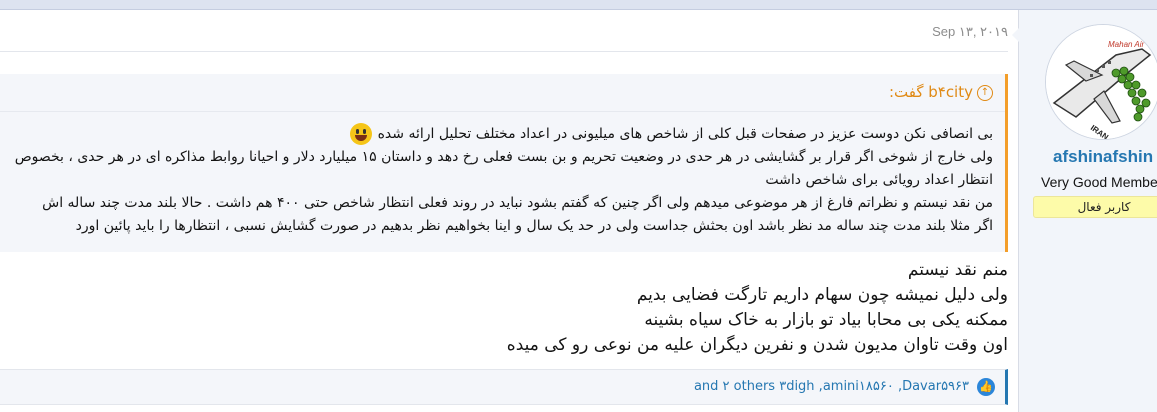 This screenshot has height=412, width=1157. What do you see at coordinates (1099, 182) in the screenshot?
I see `user-title: Very Good Member` at bounding box center [1099, 182].